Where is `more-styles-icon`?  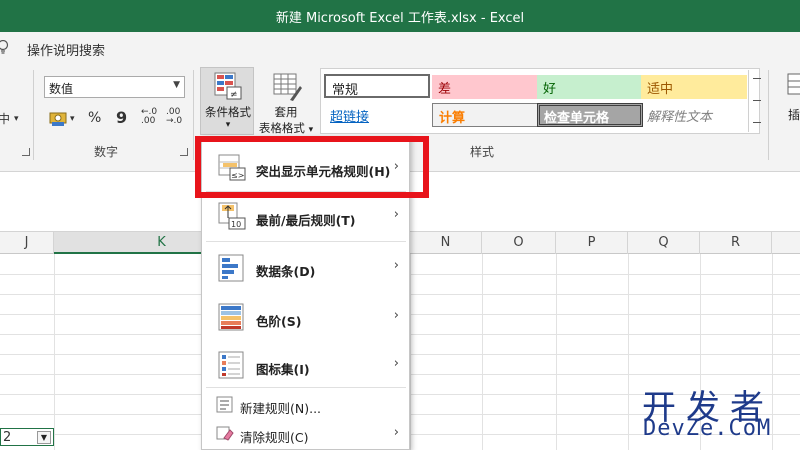
more-styles-icon is located at coordinates (757, 122).